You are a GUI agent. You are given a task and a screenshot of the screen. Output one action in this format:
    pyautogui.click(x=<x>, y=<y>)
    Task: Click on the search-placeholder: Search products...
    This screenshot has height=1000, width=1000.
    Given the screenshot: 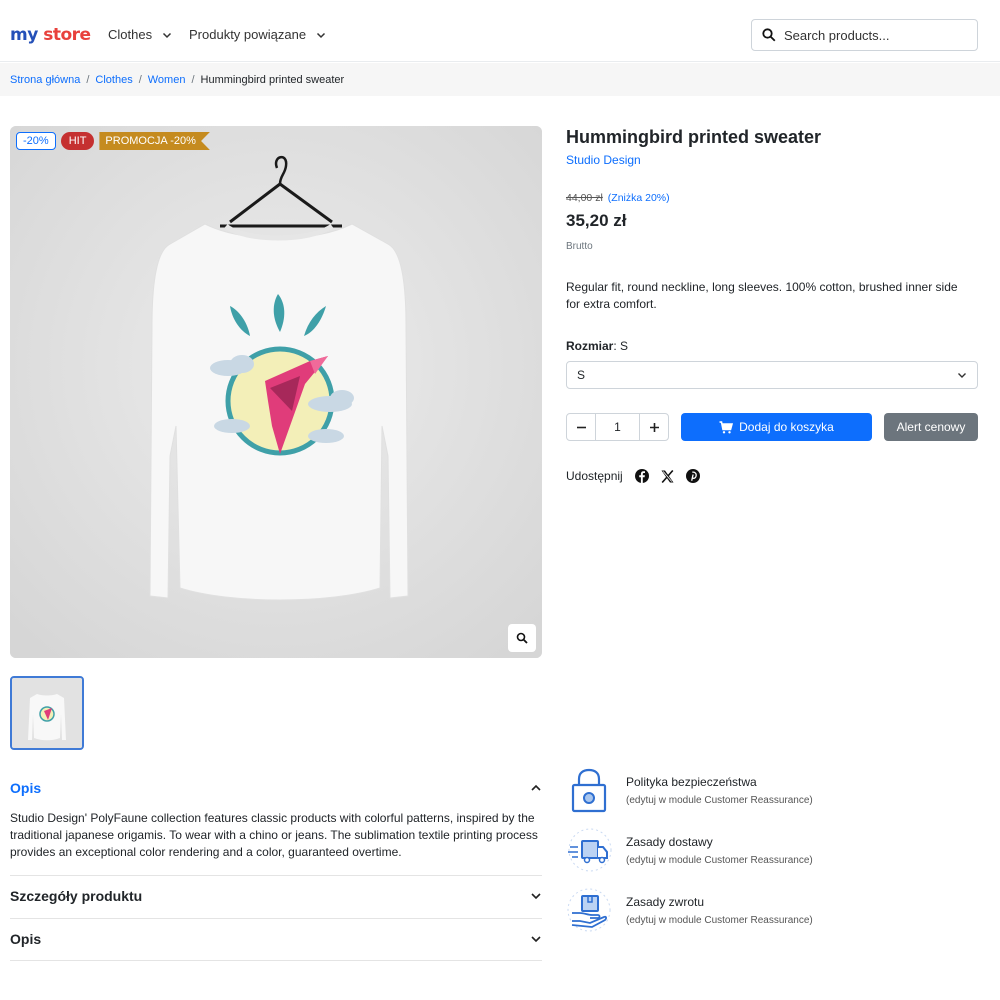 What is the action you would take?
    pyautogui.click(x=837, y=35)
    